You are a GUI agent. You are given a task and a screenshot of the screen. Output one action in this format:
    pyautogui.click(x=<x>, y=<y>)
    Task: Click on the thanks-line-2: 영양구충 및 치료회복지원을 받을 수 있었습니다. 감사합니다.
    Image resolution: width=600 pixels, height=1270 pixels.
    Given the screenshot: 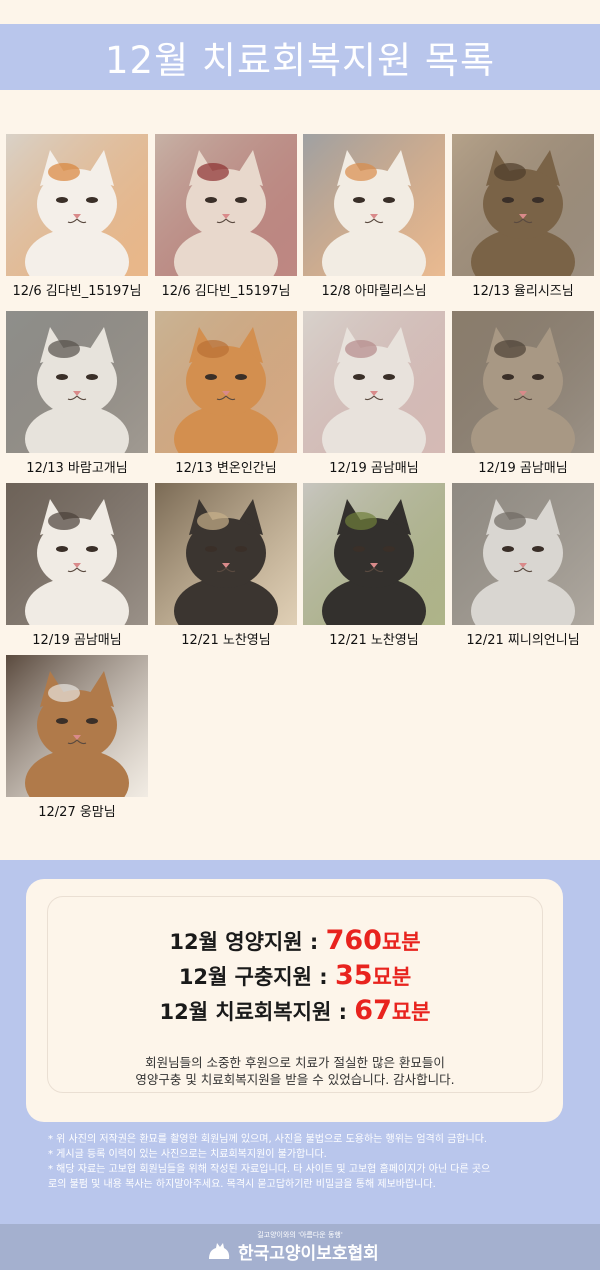 What is the action you would take?
    pyautogui.click(x=295, y=1079)
    